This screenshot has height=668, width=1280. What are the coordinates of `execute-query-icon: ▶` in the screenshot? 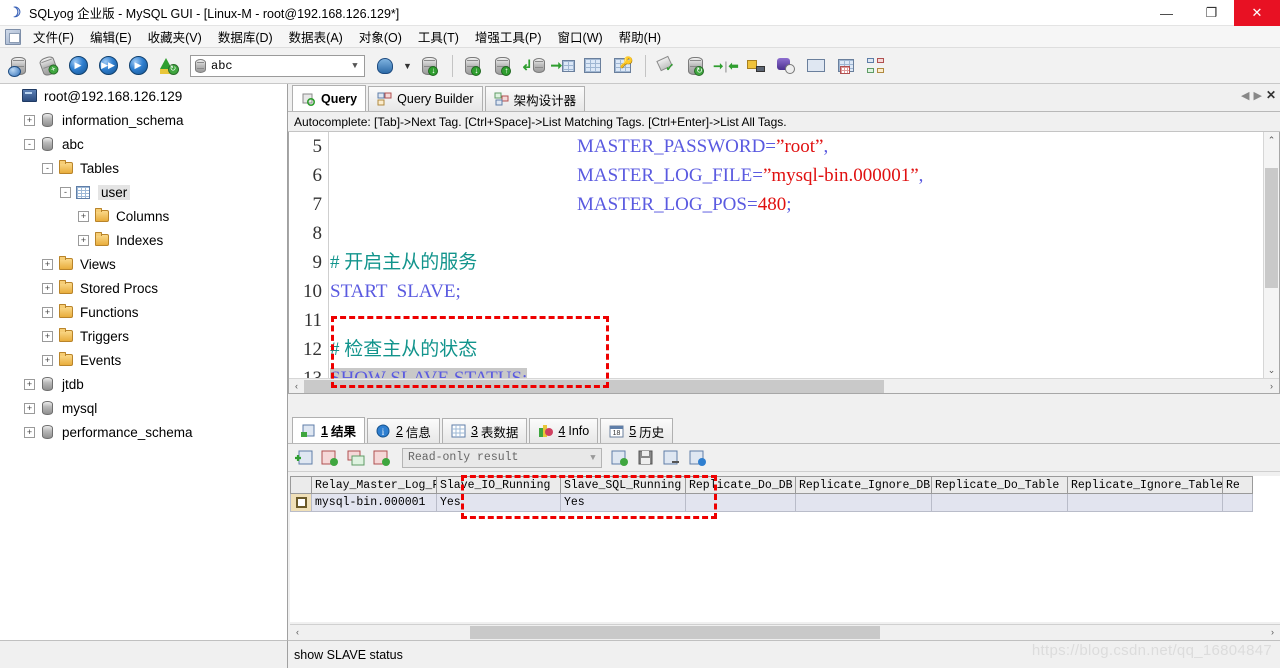 It's located at (78, 66).